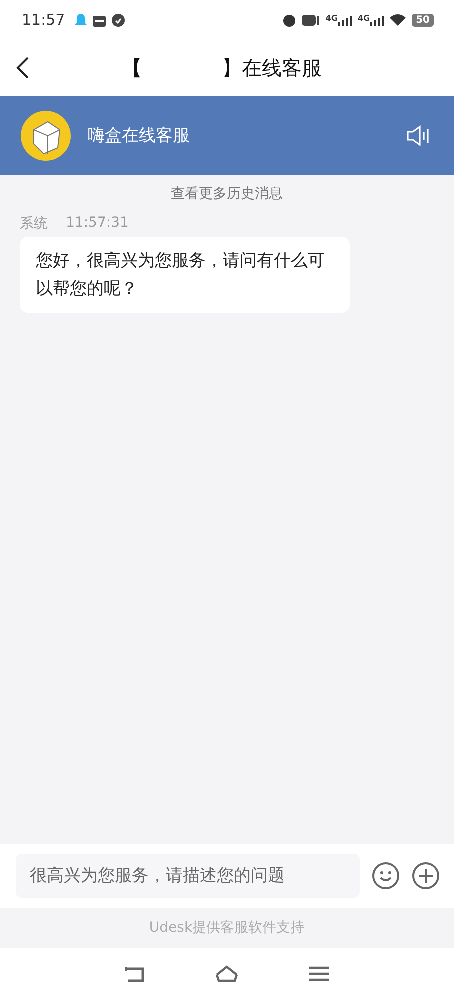 The image size is (454, 1000). Describe the element at coordinates (185, 275) in the screenshot. I see `message-bubble: 您好，很高兴为您服务，请问有什么可以帮您的呢？` at that location.